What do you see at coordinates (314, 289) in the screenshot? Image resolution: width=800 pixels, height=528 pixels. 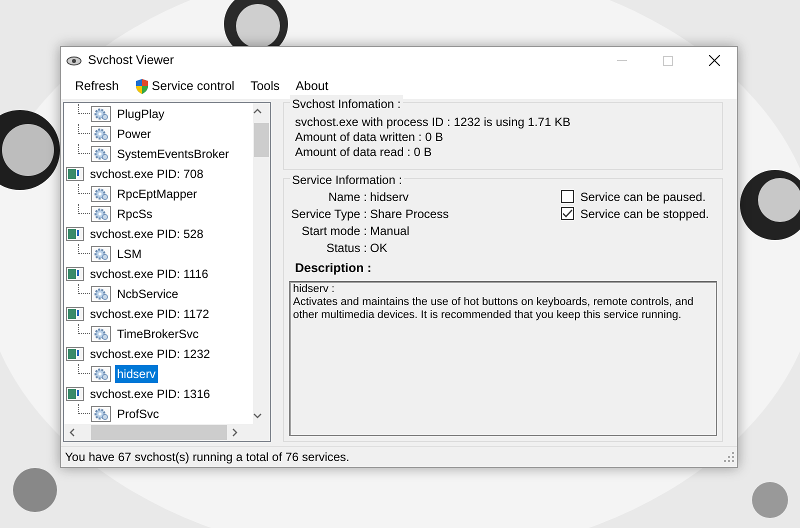 I see `description-text: hidserv :` at bounding box center [314, 289].